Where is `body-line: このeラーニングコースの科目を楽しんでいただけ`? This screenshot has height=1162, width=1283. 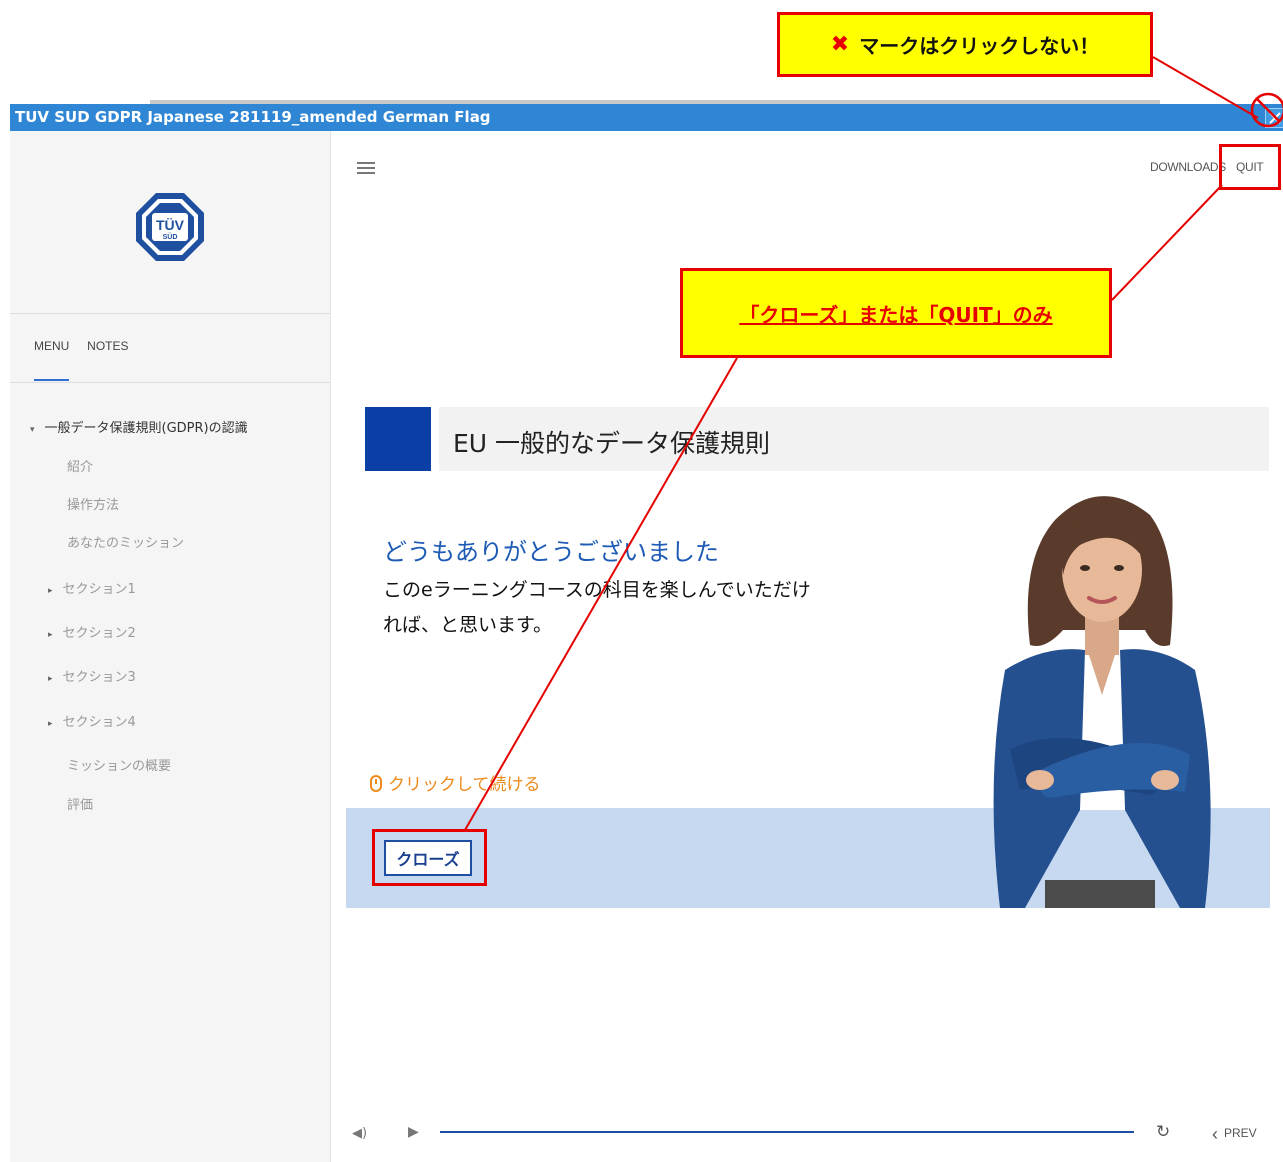
body-line: このeラーニングコースの科目を楽しんでいただけ is located at coordinates (597, 590).